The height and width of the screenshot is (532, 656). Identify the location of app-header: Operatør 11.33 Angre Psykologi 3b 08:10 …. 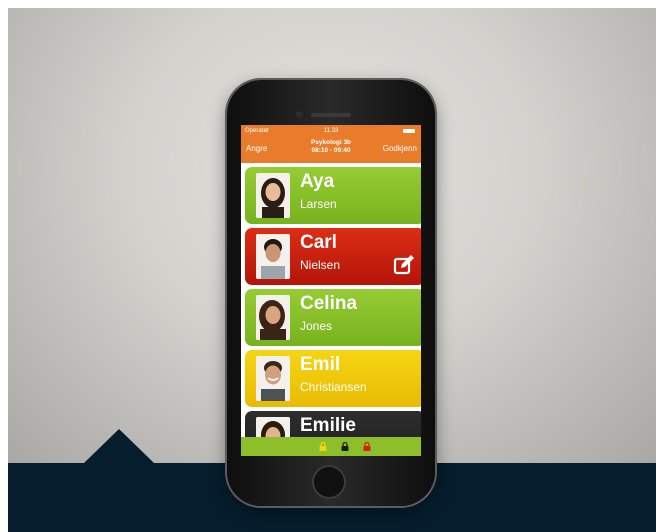
(331, 144).